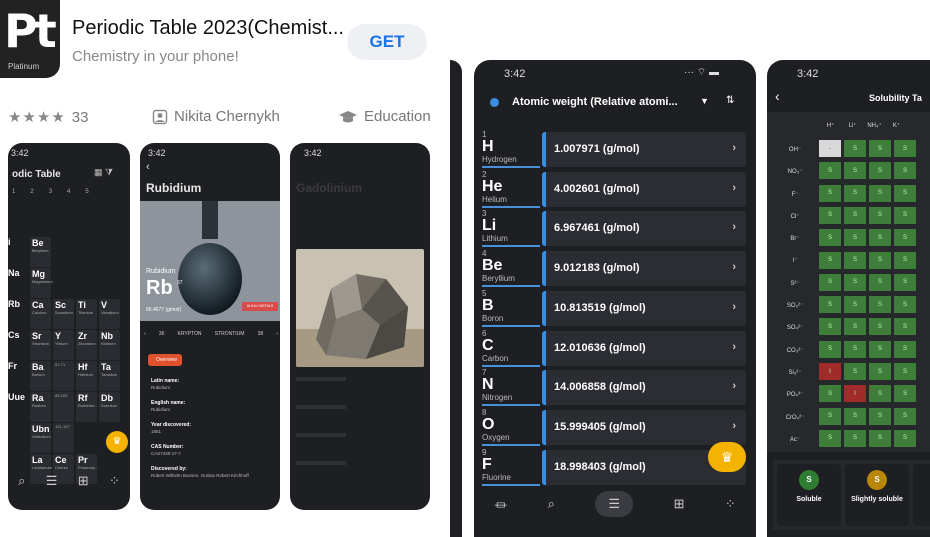  Describe the element at coordinates (40, 345) in the screenshot. I see `element-cell: Sr Strontium` at that location.